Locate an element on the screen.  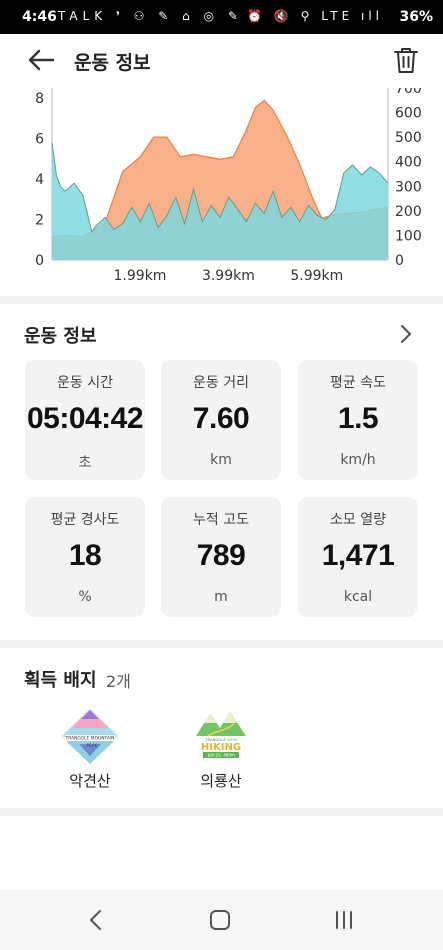
stat-label: 평균 경사도 is located at coordinates (85, 520).